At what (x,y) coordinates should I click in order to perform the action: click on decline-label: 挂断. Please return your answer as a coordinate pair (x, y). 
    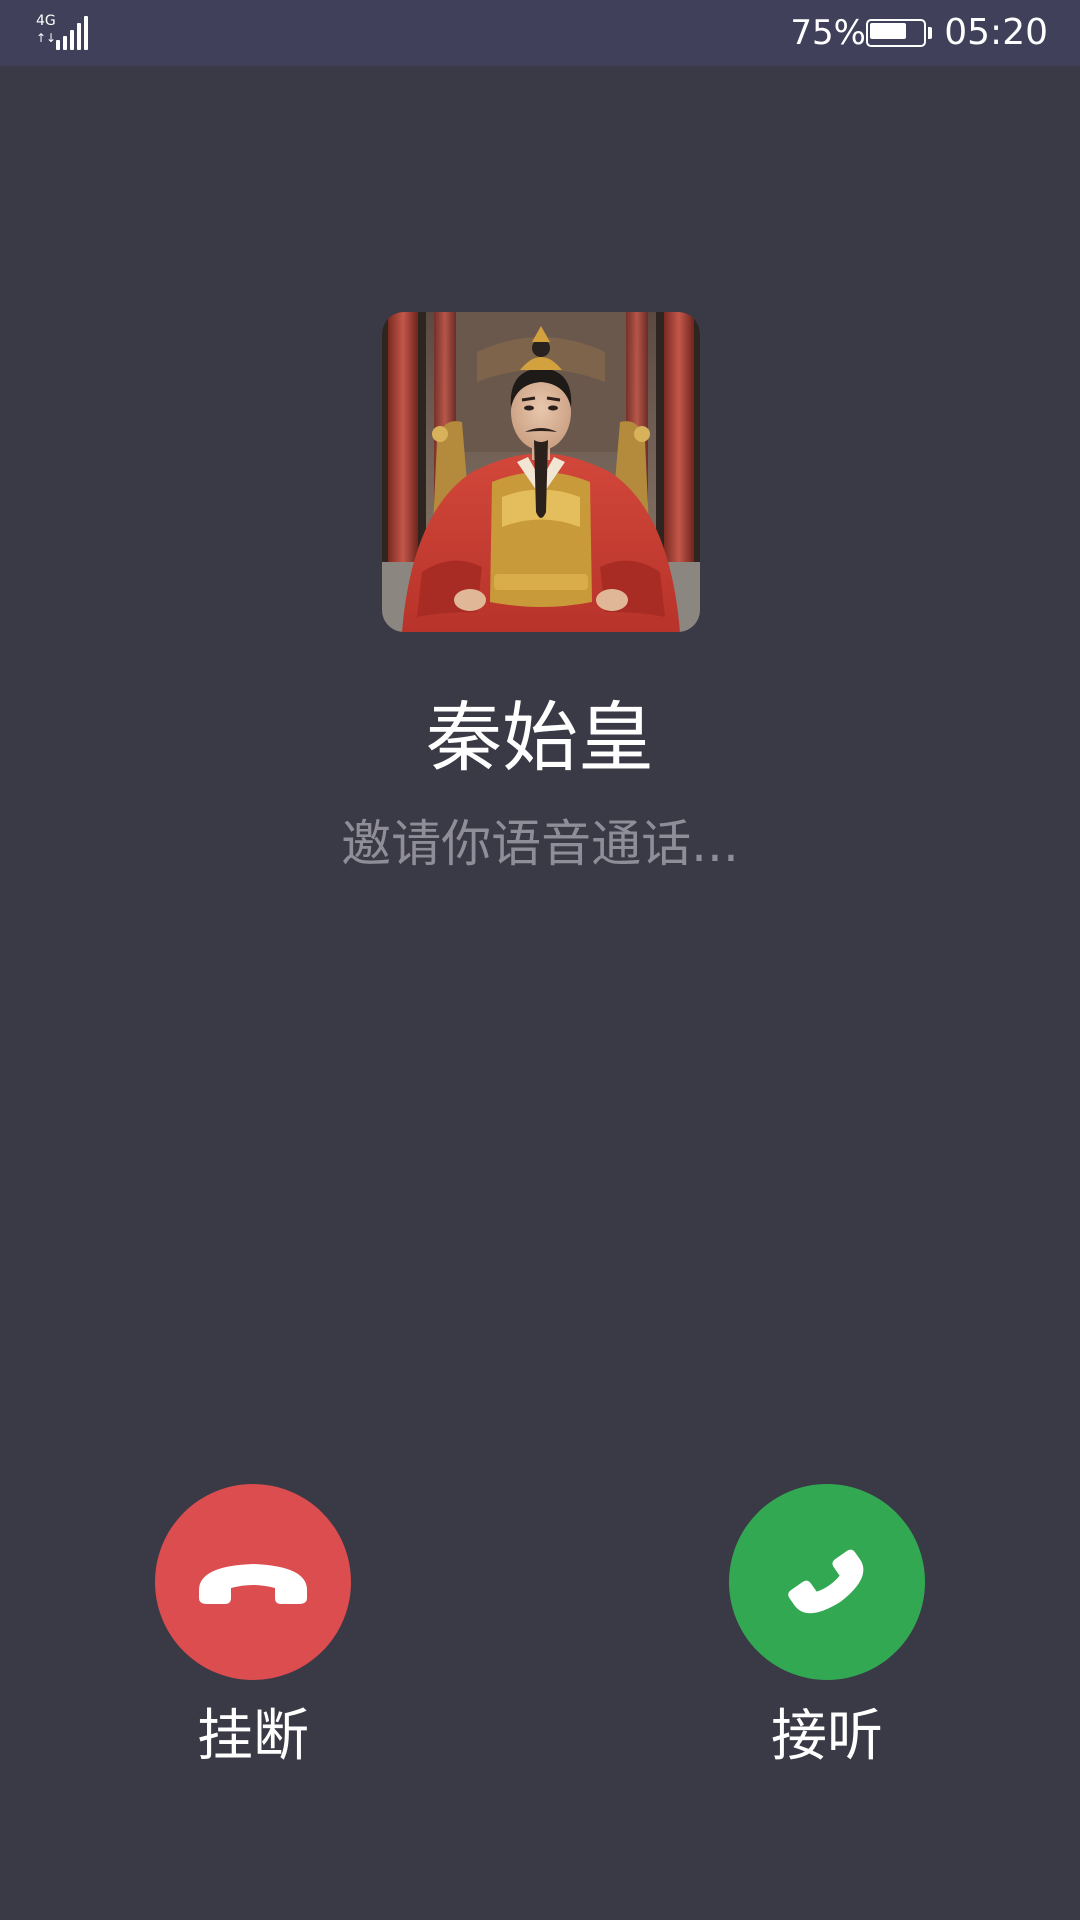
    Looking at the image, I should click on (253, 1736).